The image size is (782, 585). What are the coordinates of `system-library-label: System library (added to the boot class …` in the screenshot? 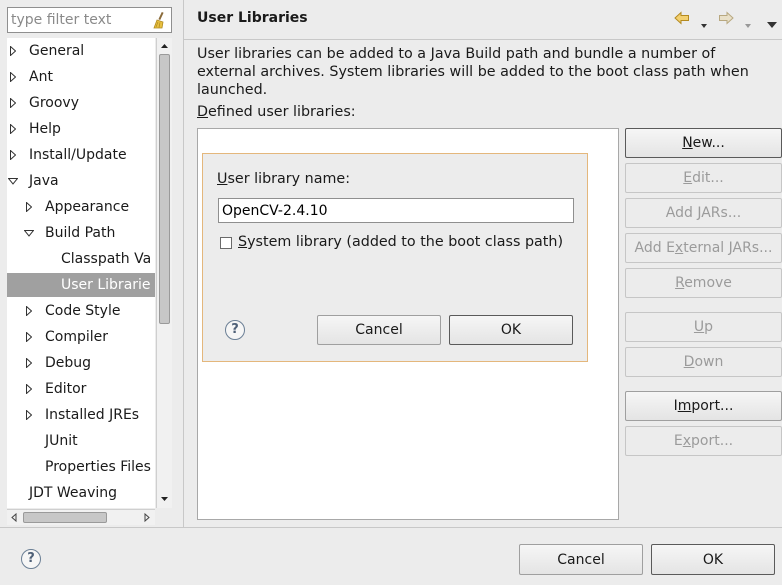 It's located at (400, 242).